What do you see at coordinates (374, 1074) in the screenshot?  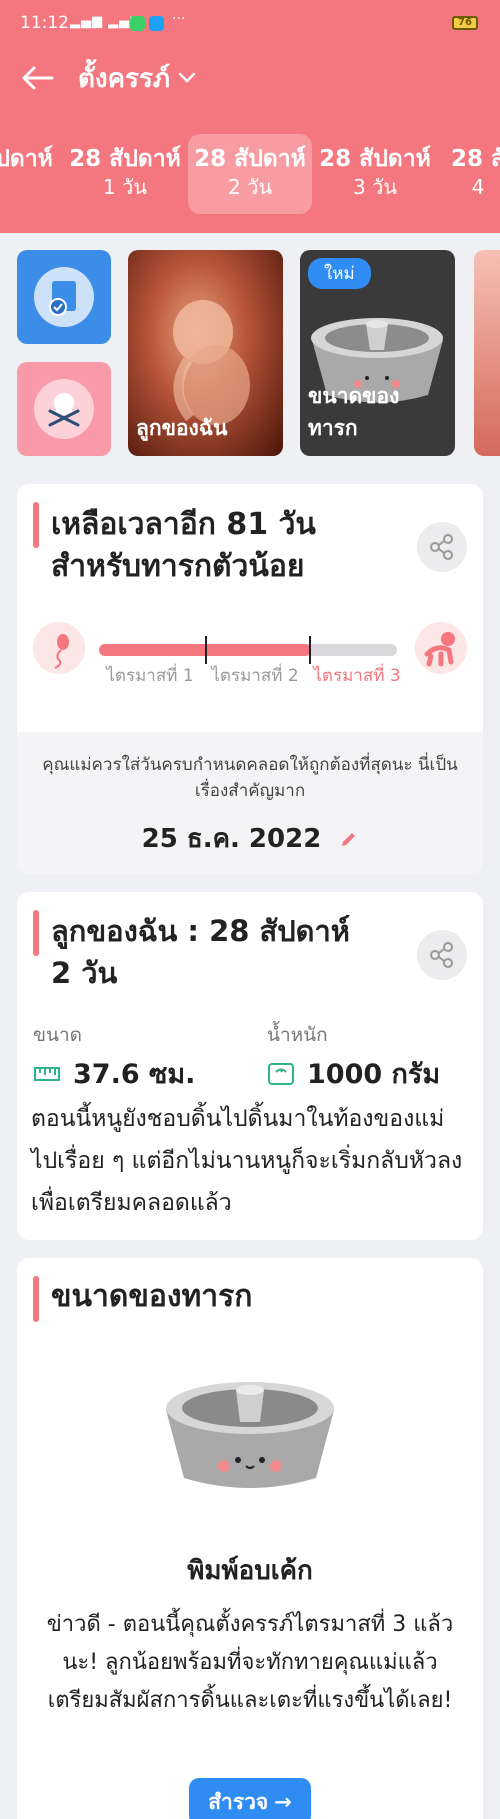 I see `weight-value: 1000 กรัม` at bounding box center [374, 1074].